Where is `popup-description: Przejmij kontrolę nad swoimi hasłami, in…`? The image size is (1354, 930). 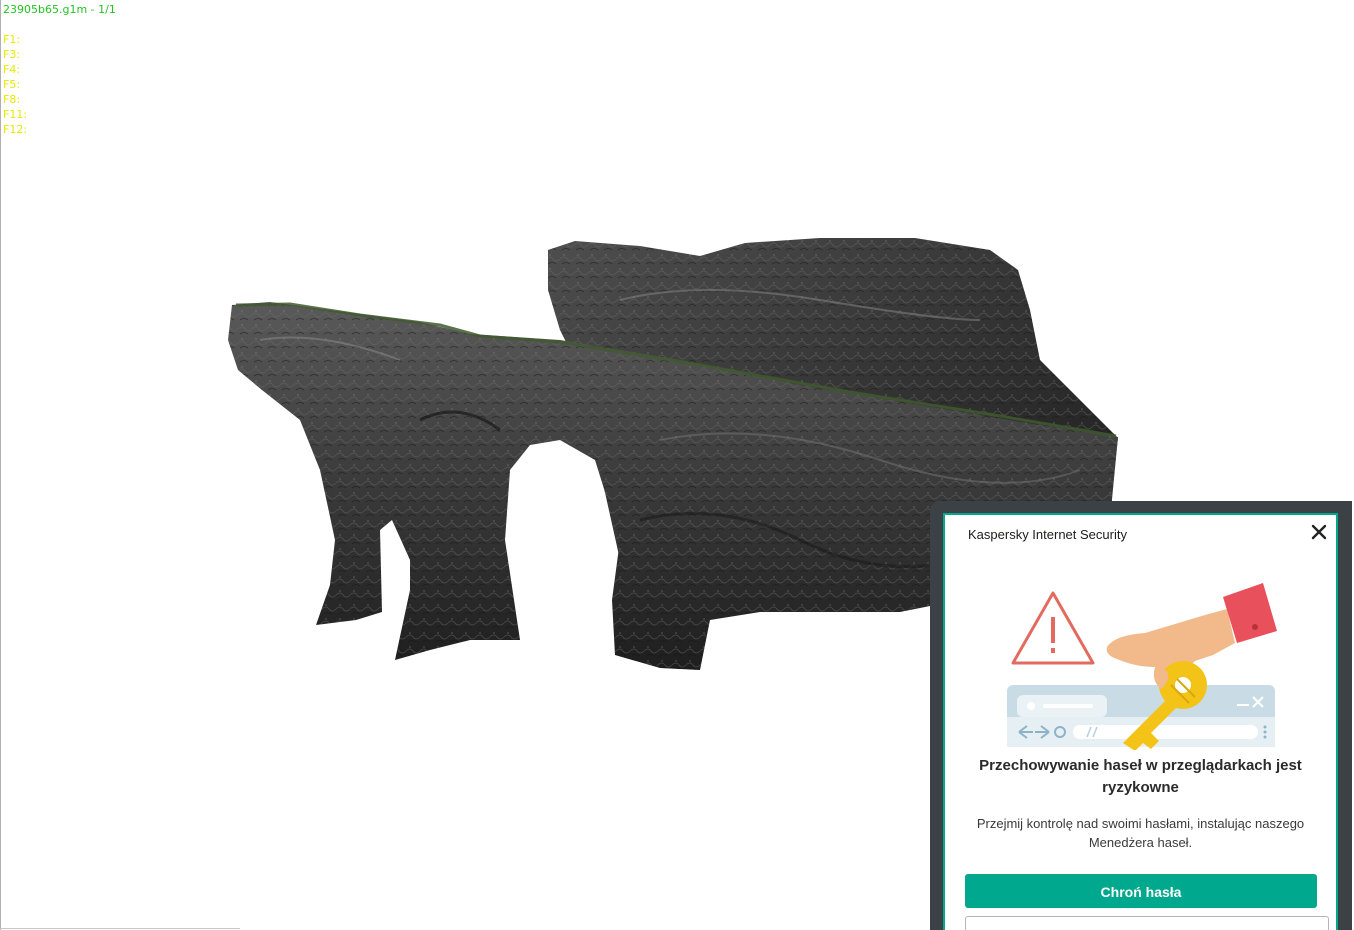
popup-description: Przejmij kontrolę nad swoimi hasłami, in… is located at coordinates (1140, 833).